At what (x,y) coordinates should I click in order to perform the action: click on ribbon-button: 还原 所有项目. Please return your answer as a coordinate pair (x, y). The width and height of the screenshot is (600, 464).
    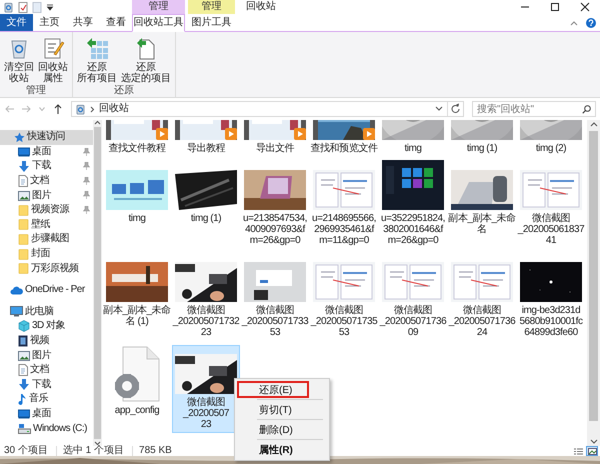
    Looking at the image, I should click on (97, 60).